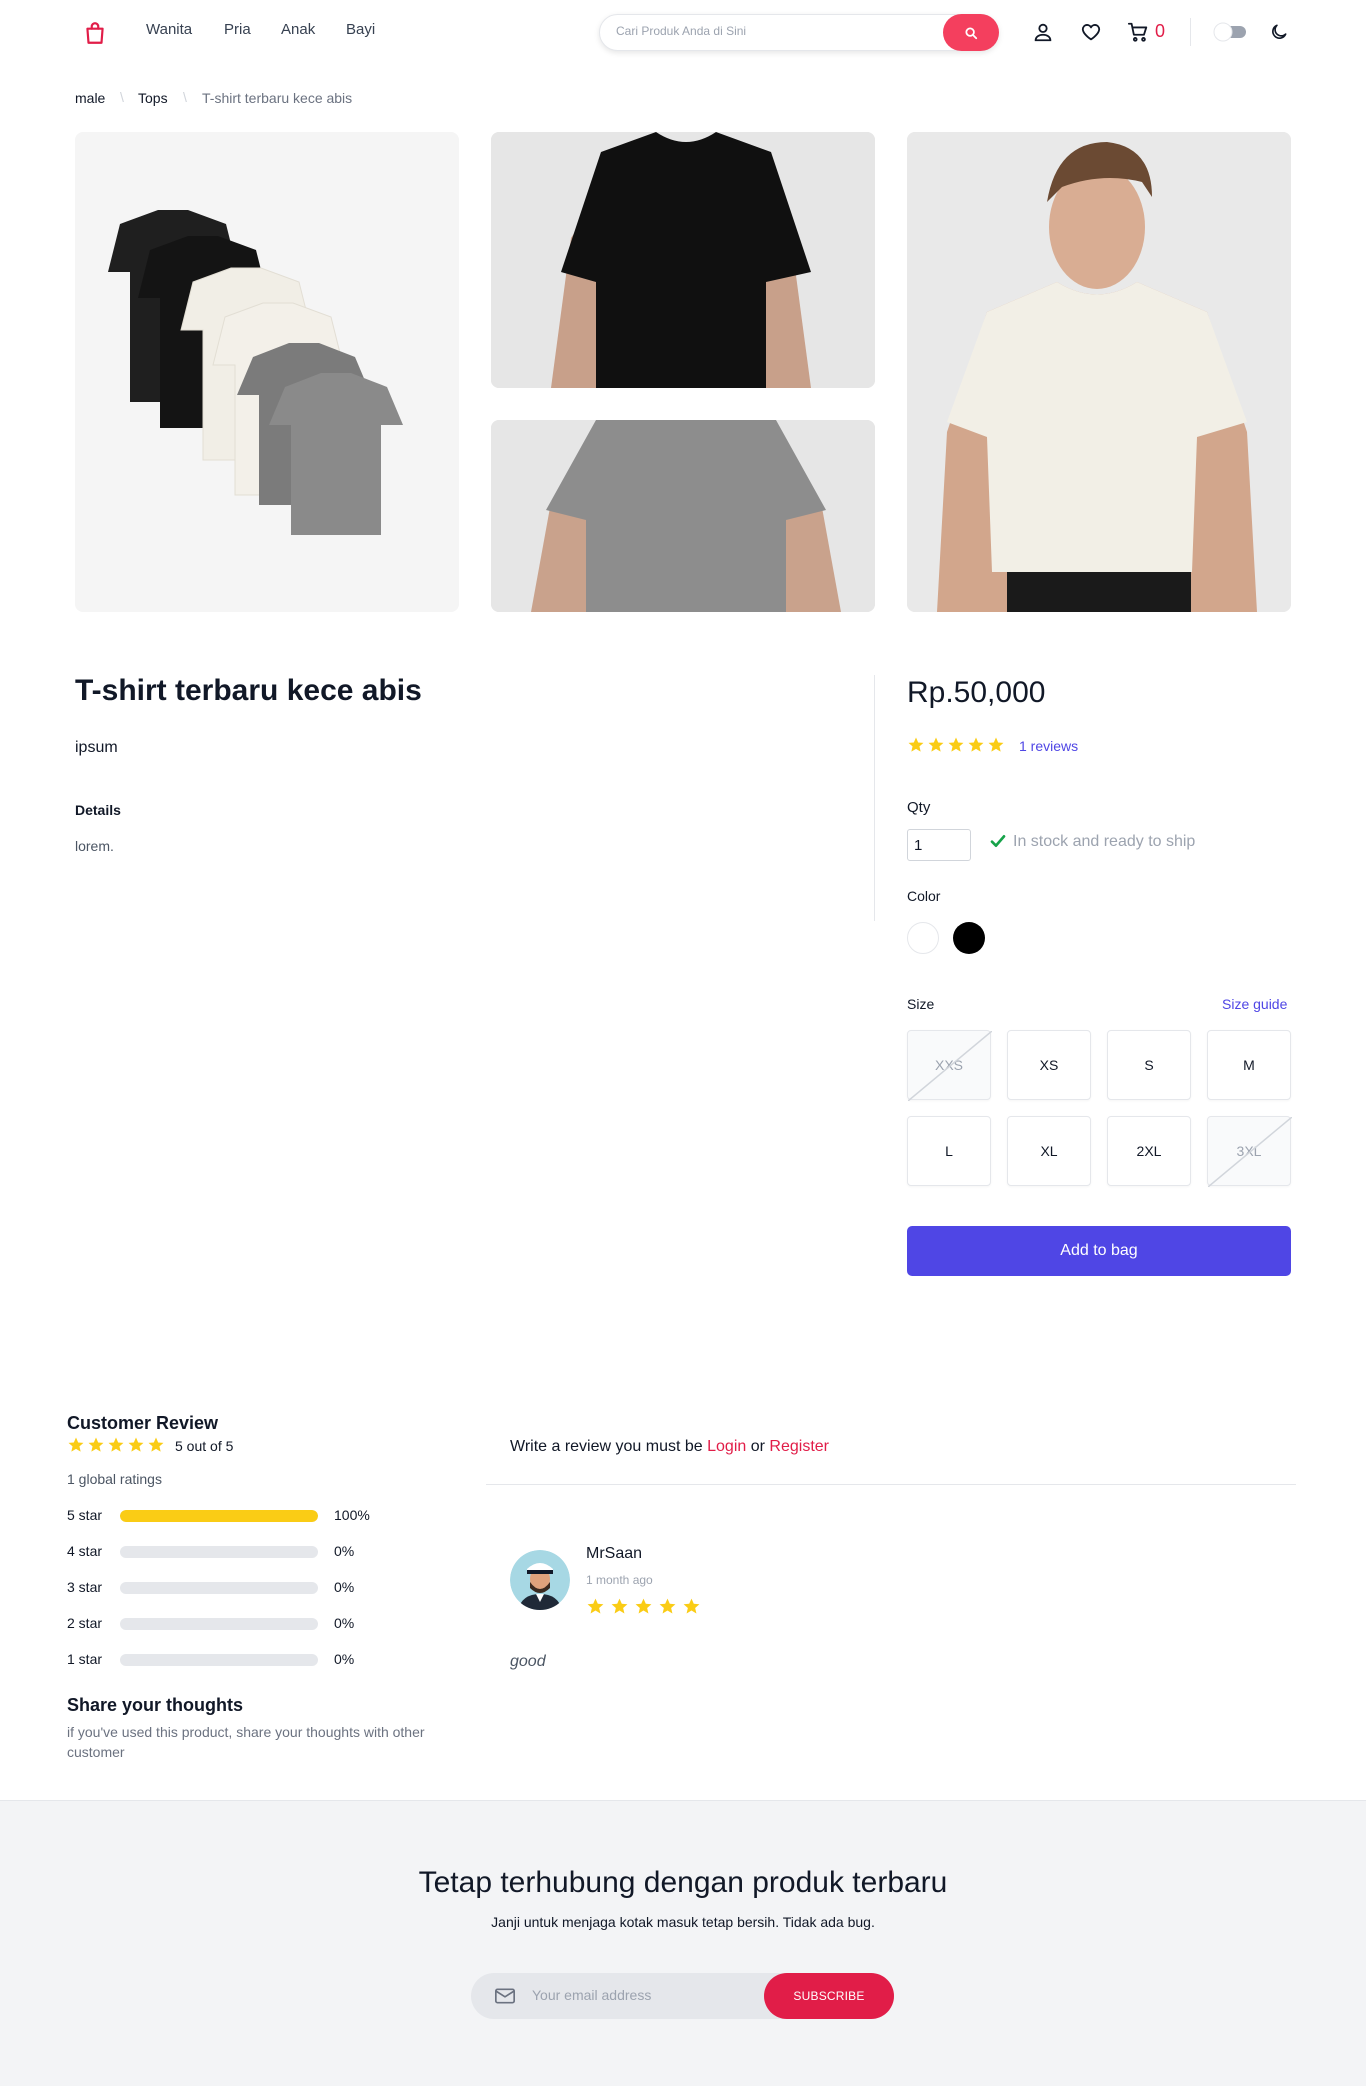  Describe the element at coordinates (155, 1705) in the screenshot. I see `share-heading: Share your thoughts` at that location.